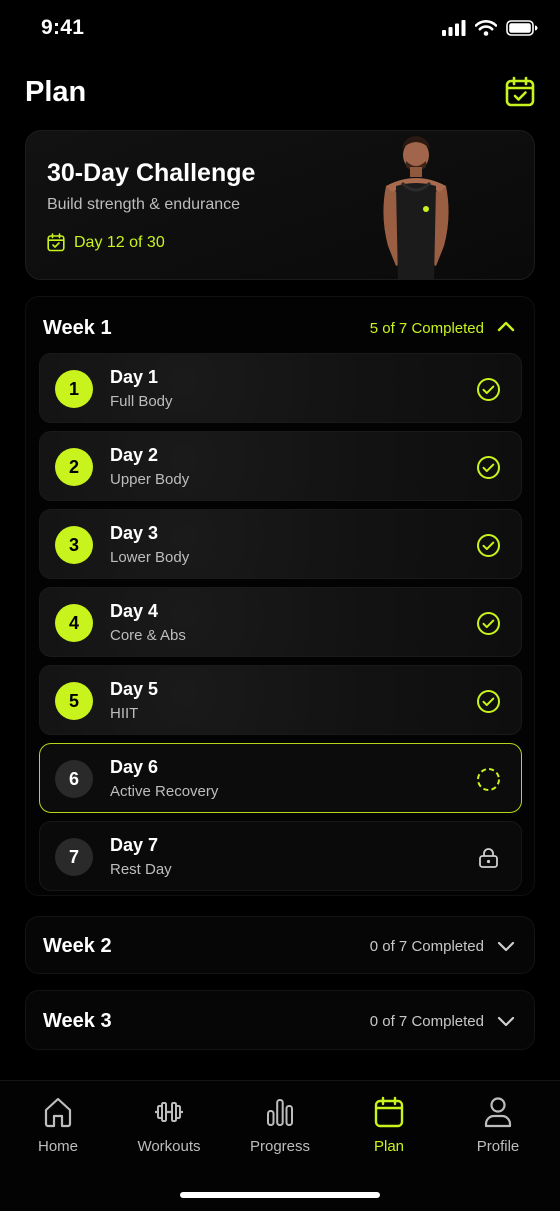 This screenshot has width=560, height=1211. What do you see at coordinates (63, 27) in the screenshot?
I see `status-time: 9:41` at bounding box center [63, 27].